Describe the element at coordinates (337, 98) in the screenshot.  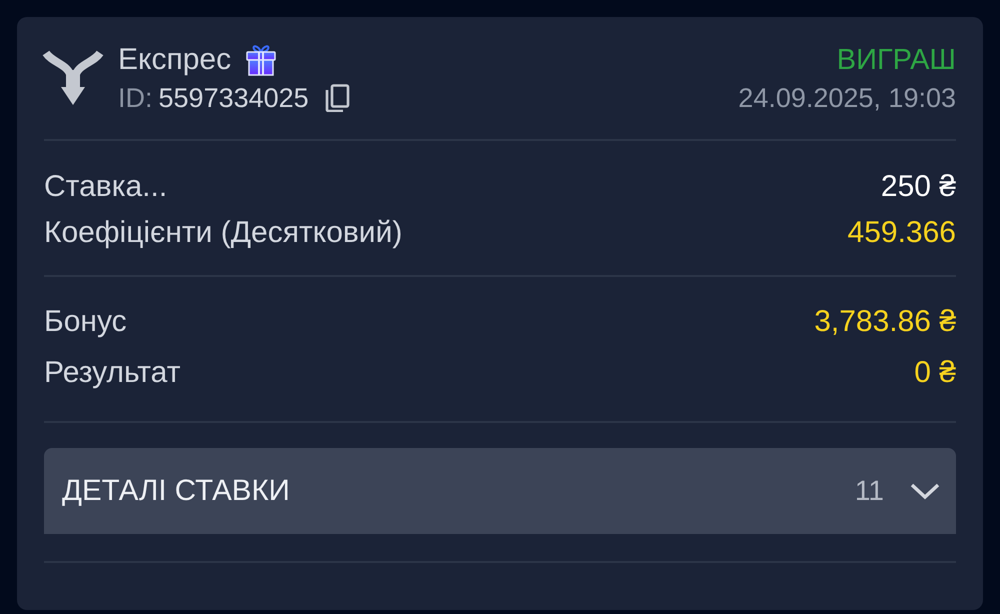
I see `copy-icon` at that location.